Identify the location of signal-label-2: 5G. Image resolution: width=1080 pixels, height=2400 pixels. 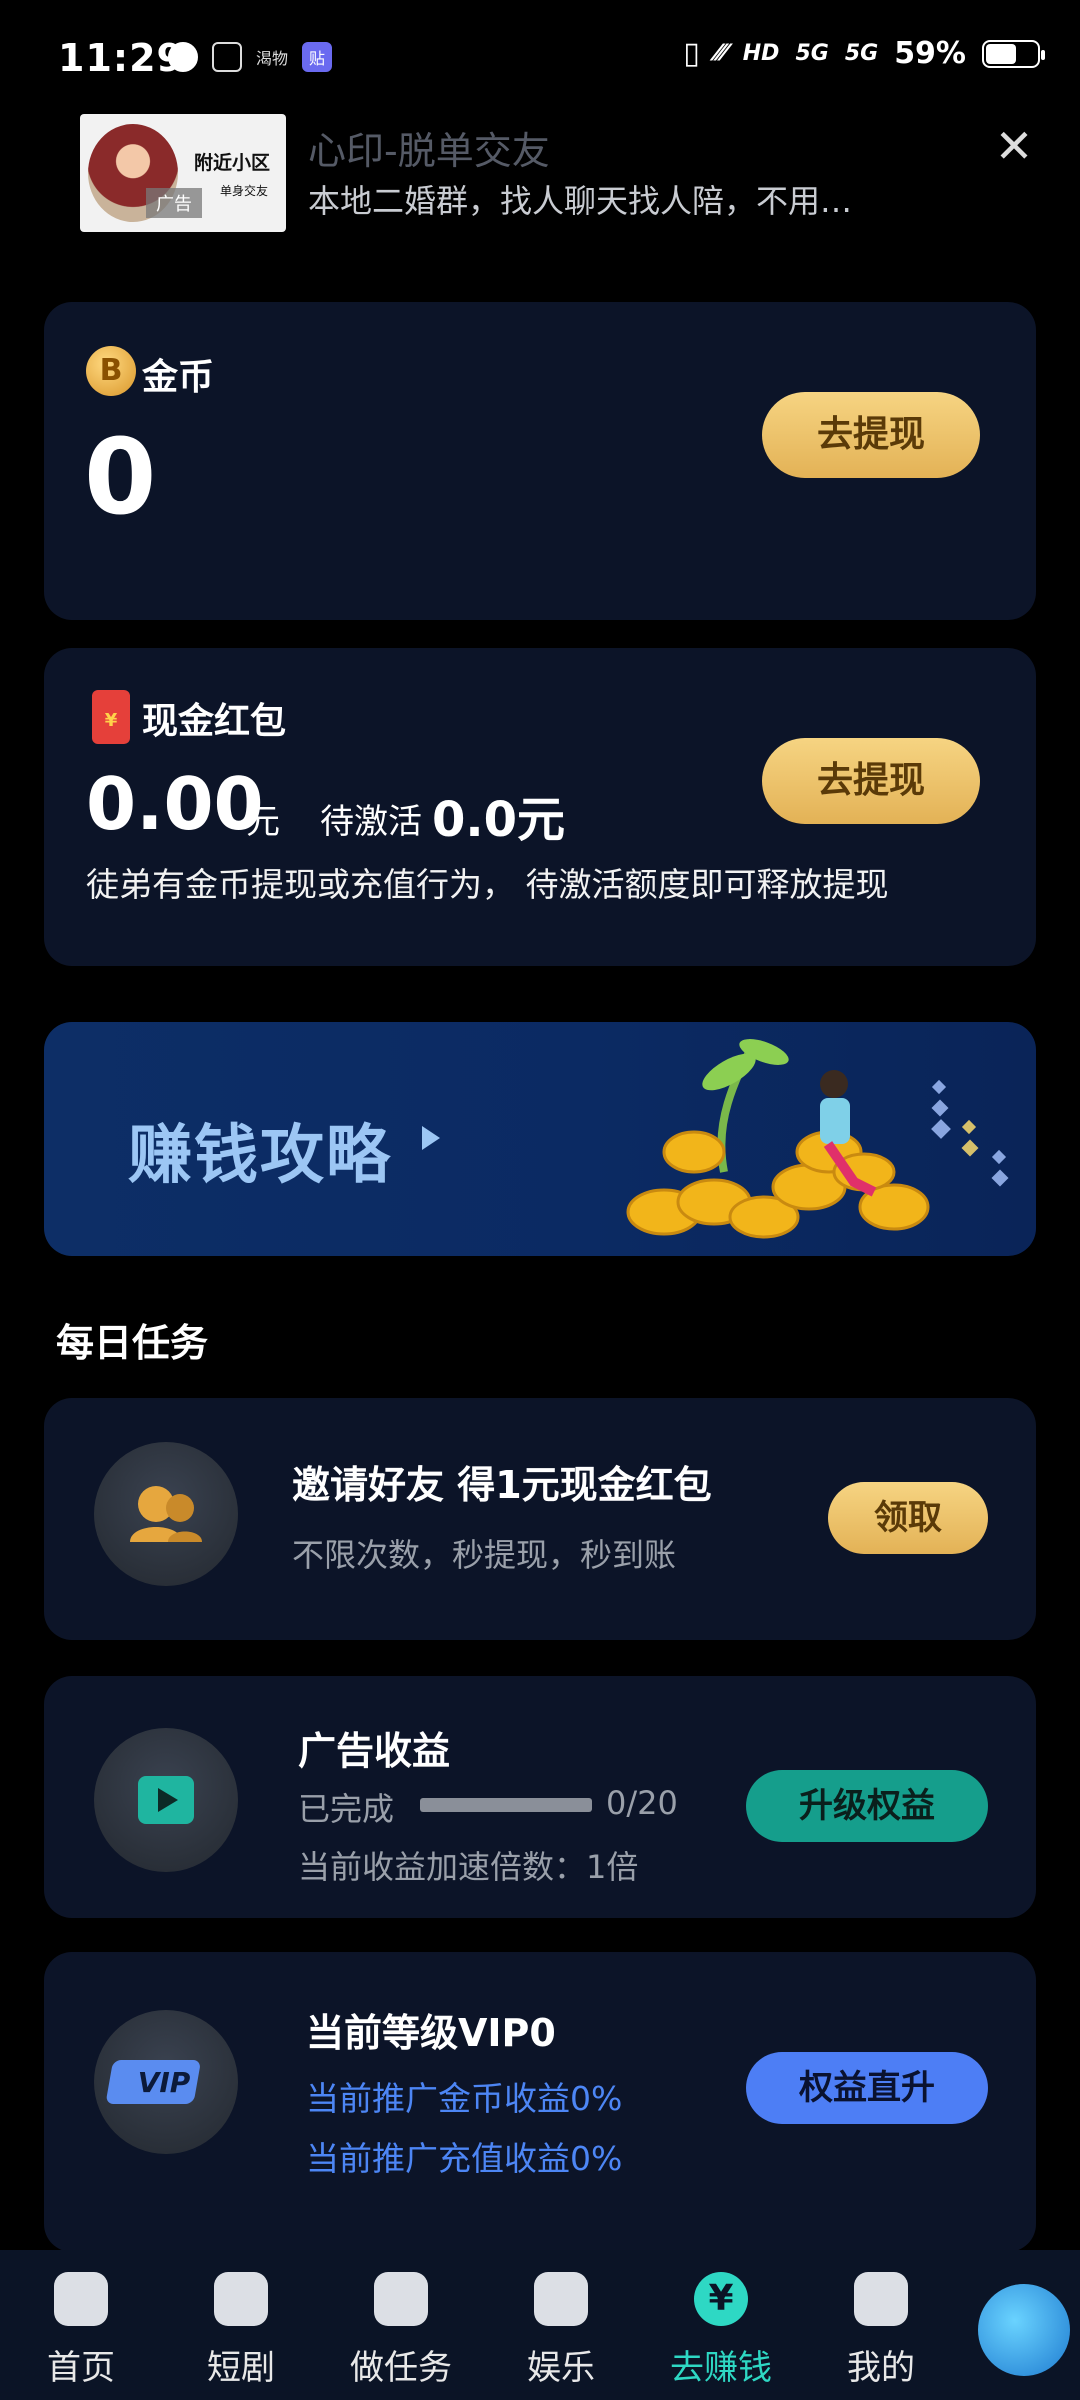
(861, 53).